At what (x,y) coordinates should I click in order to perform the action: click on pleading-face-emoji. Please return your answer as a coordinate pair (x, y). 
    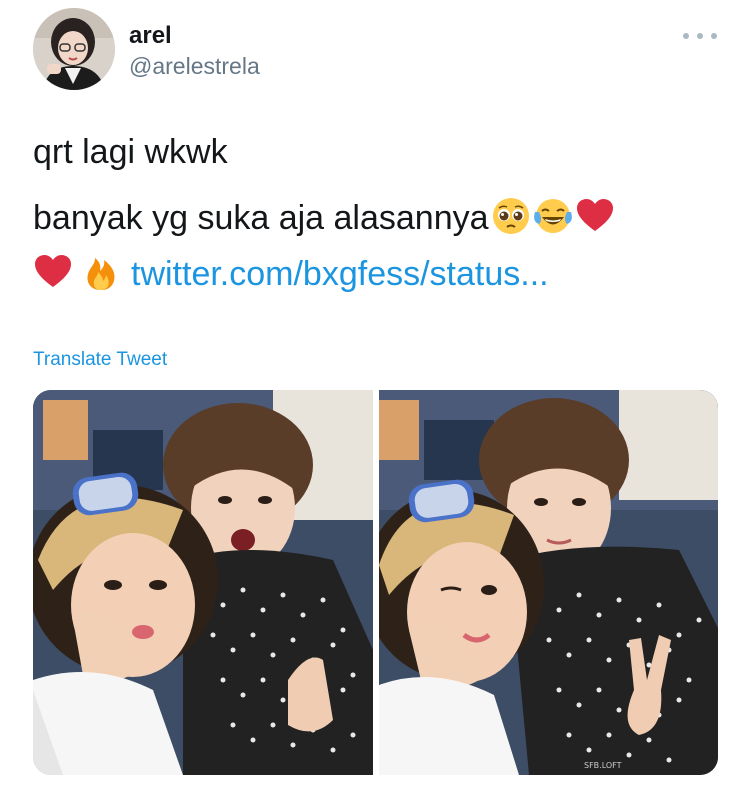
    Looking at the image, I should click on (511, 216).